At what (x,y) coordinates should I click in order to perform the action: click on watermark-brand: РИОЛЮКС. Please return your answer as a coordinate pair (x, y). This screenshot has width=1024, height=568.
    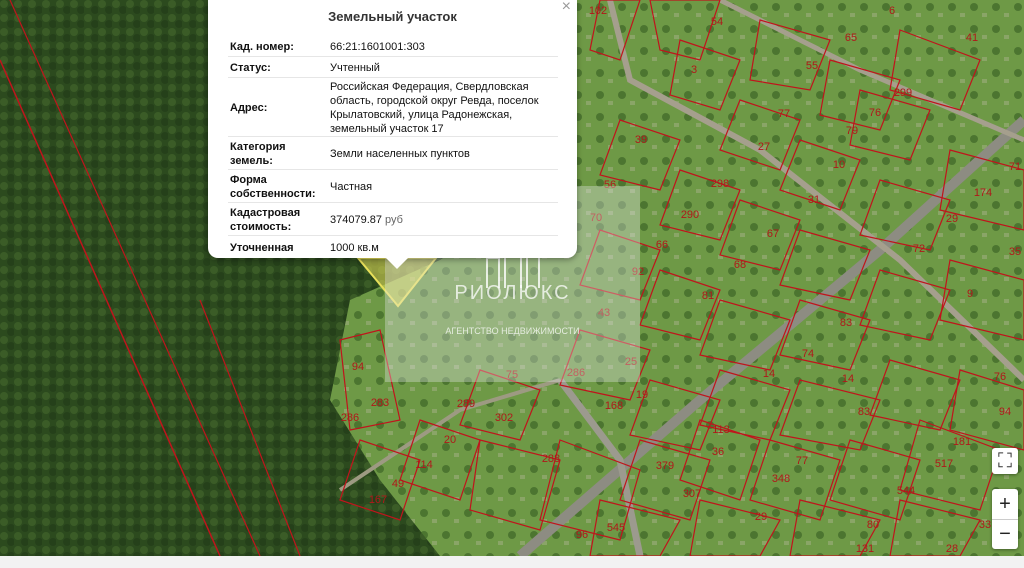
    Looking at the image, I should click on (512, 293).